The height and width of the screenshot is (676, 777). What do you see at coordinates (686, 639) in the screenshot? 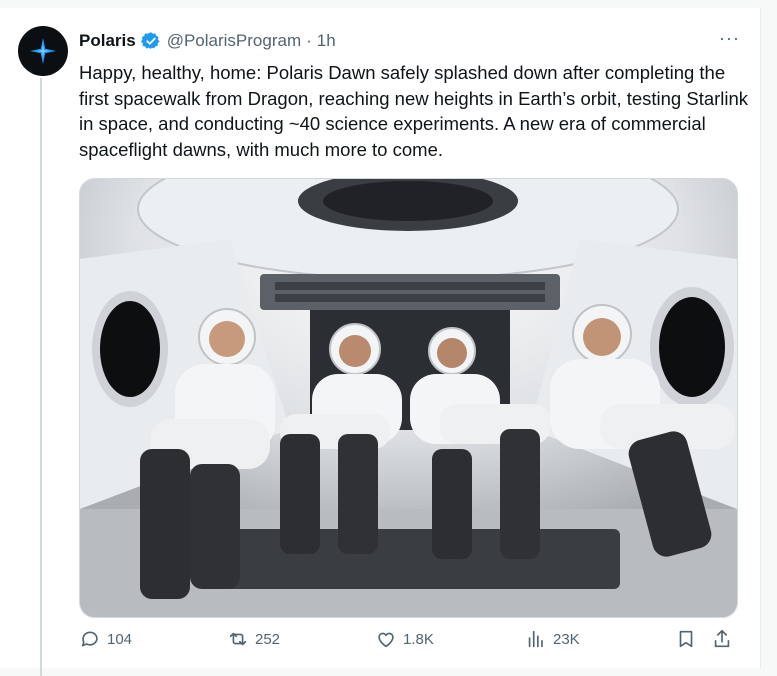
I see `bookmark-icon` at bounding box center [686, 639].